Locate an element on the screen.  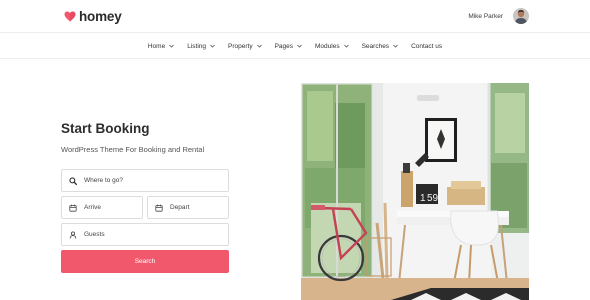
page-title: Start Booking is located at coordinates (105, 128).